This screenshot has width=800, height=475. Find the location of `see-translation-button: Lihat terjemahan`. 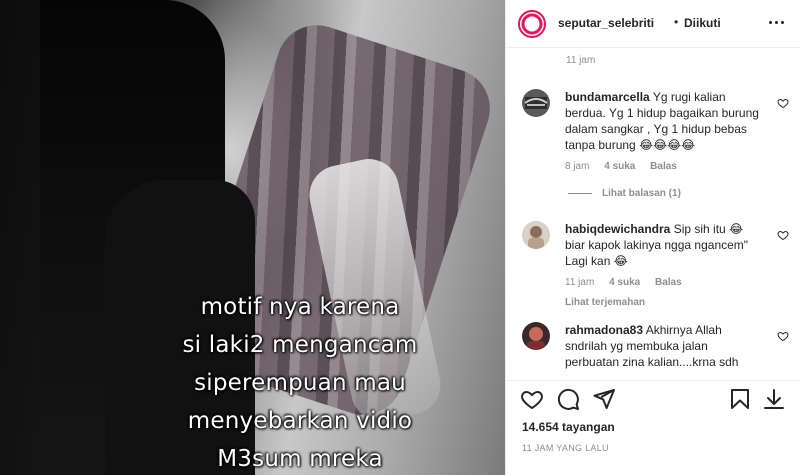

see-translation-button: Lihat terjemahan is located at coordinates (665, 303).